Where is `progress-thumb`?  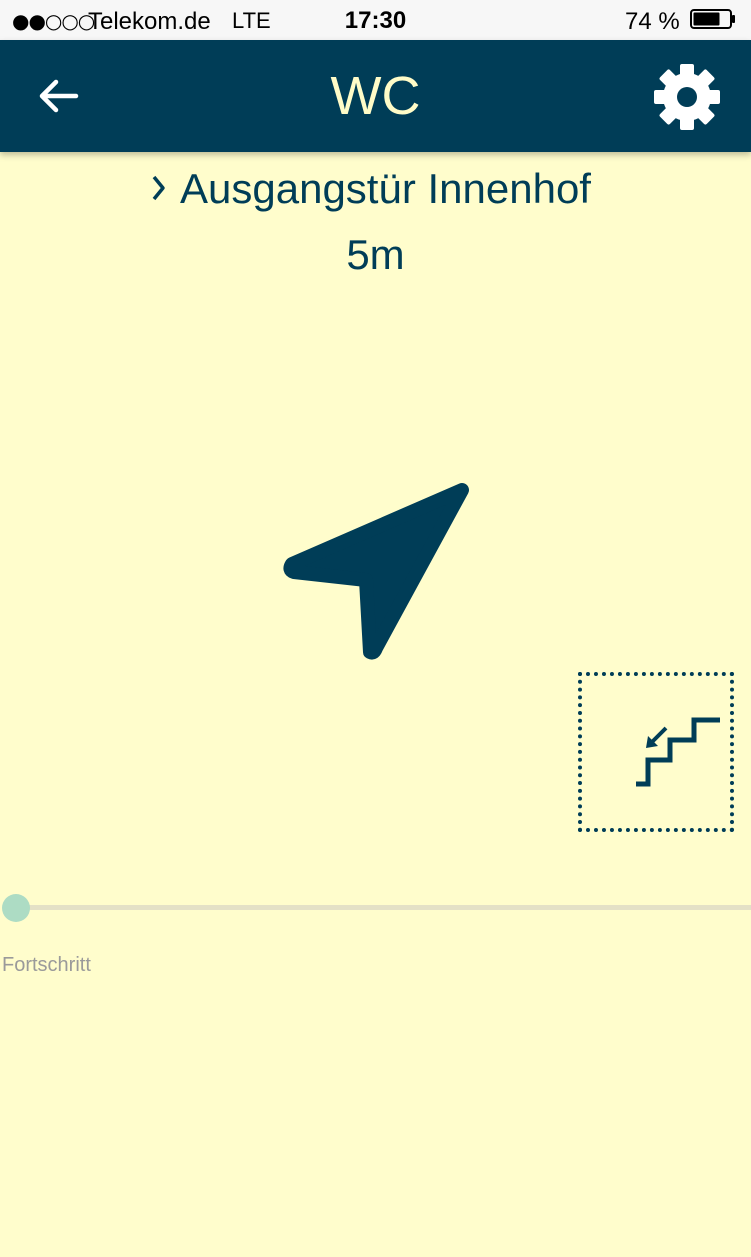
progress-thumb is located at coordinates (16, 908).